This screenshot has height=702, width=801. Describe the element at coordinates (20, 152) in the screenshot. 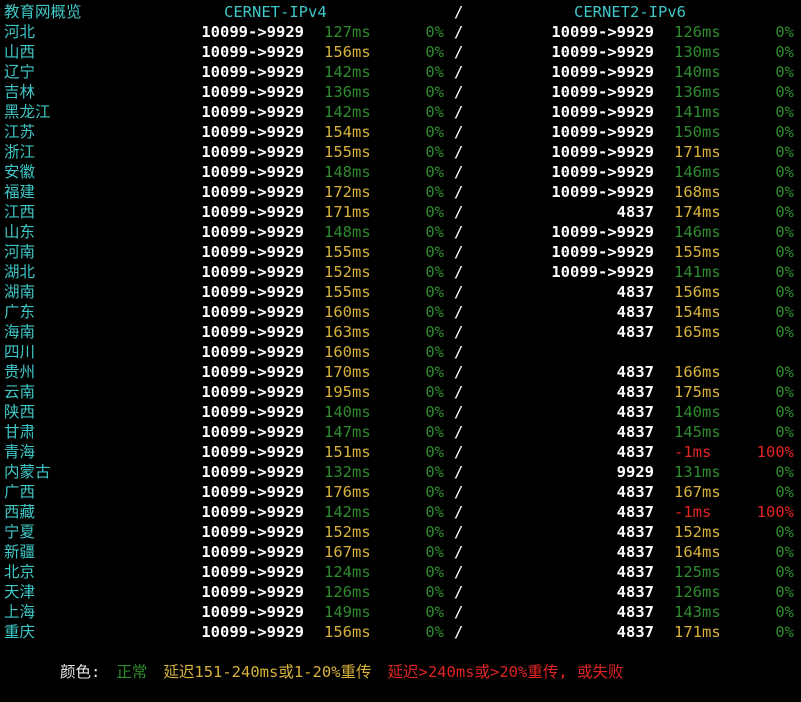

I see `province-name: 浙江` at that location.